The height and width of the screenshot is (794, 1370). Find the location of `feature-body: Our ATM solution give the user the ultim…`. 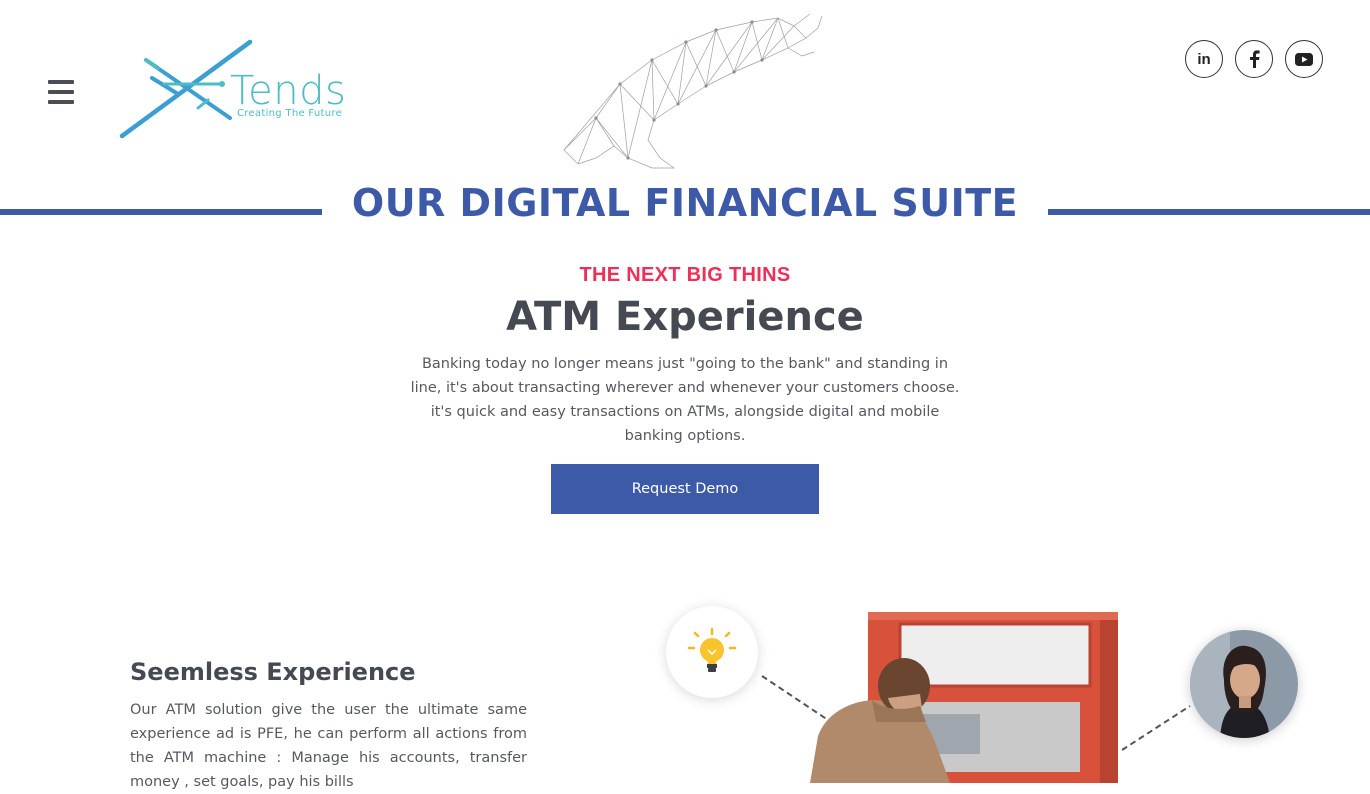

feature-body: Our ATM solution give the user the ultim… is located at coordinates (328, 746).